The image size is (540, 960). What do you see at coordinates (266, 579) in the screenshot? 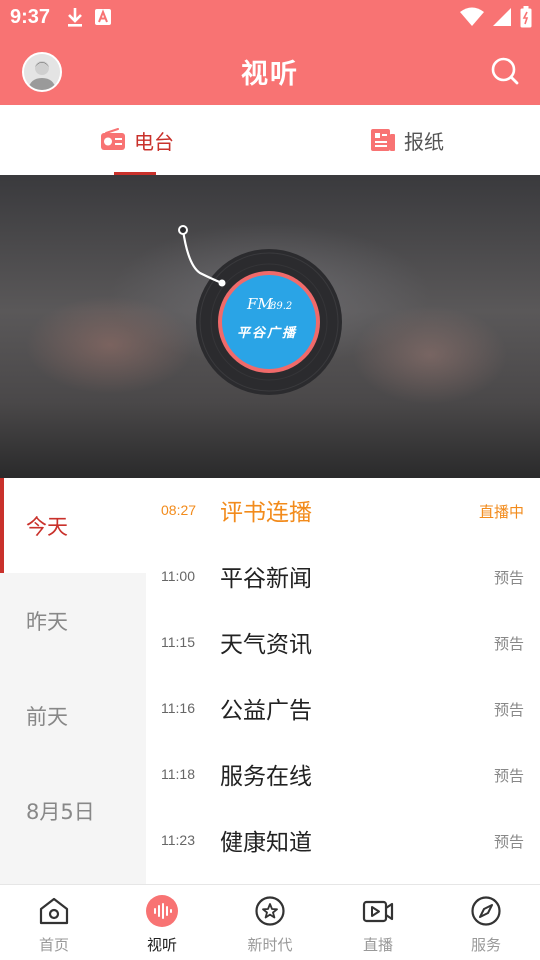
I see `program-name: 平谷新闻` at bounding box center [266, 579].